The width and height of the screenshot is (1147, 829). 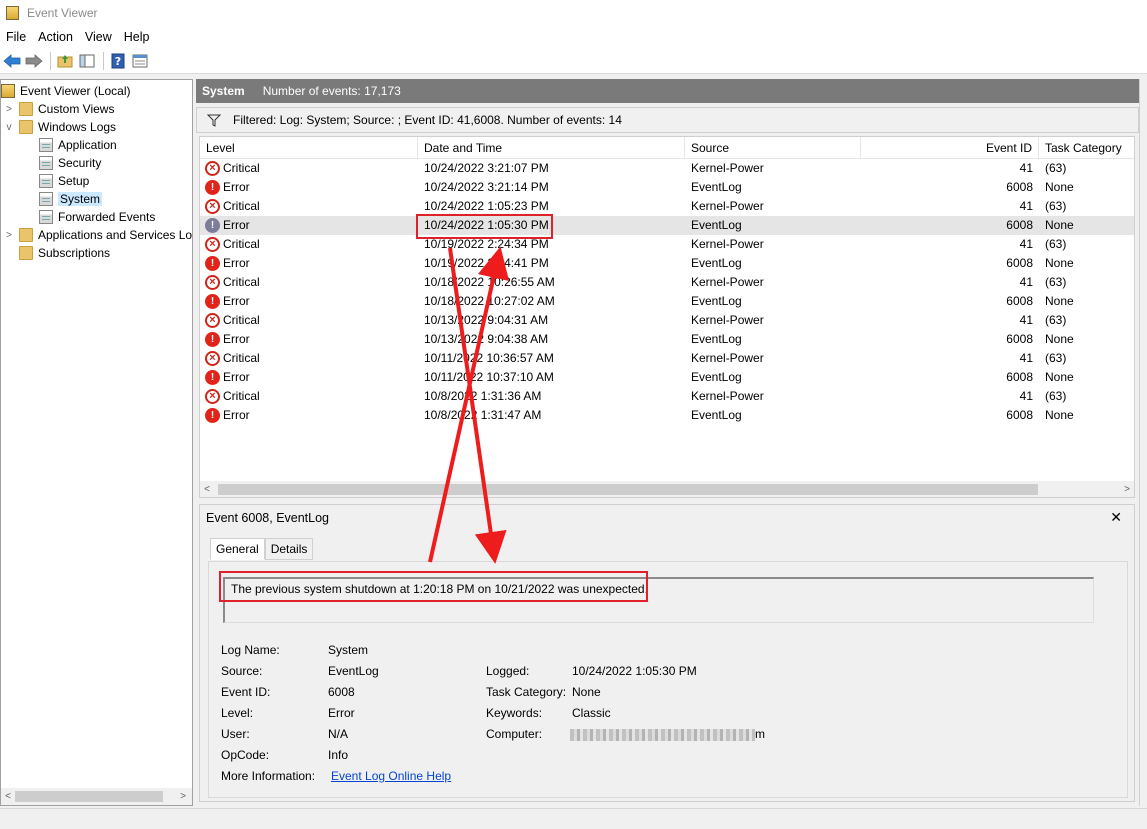 What do you see at coordinates (268, 518) in the screenshot?
I see `detail-title: Event 6008, EventLog` at bounding box center [268, 518].